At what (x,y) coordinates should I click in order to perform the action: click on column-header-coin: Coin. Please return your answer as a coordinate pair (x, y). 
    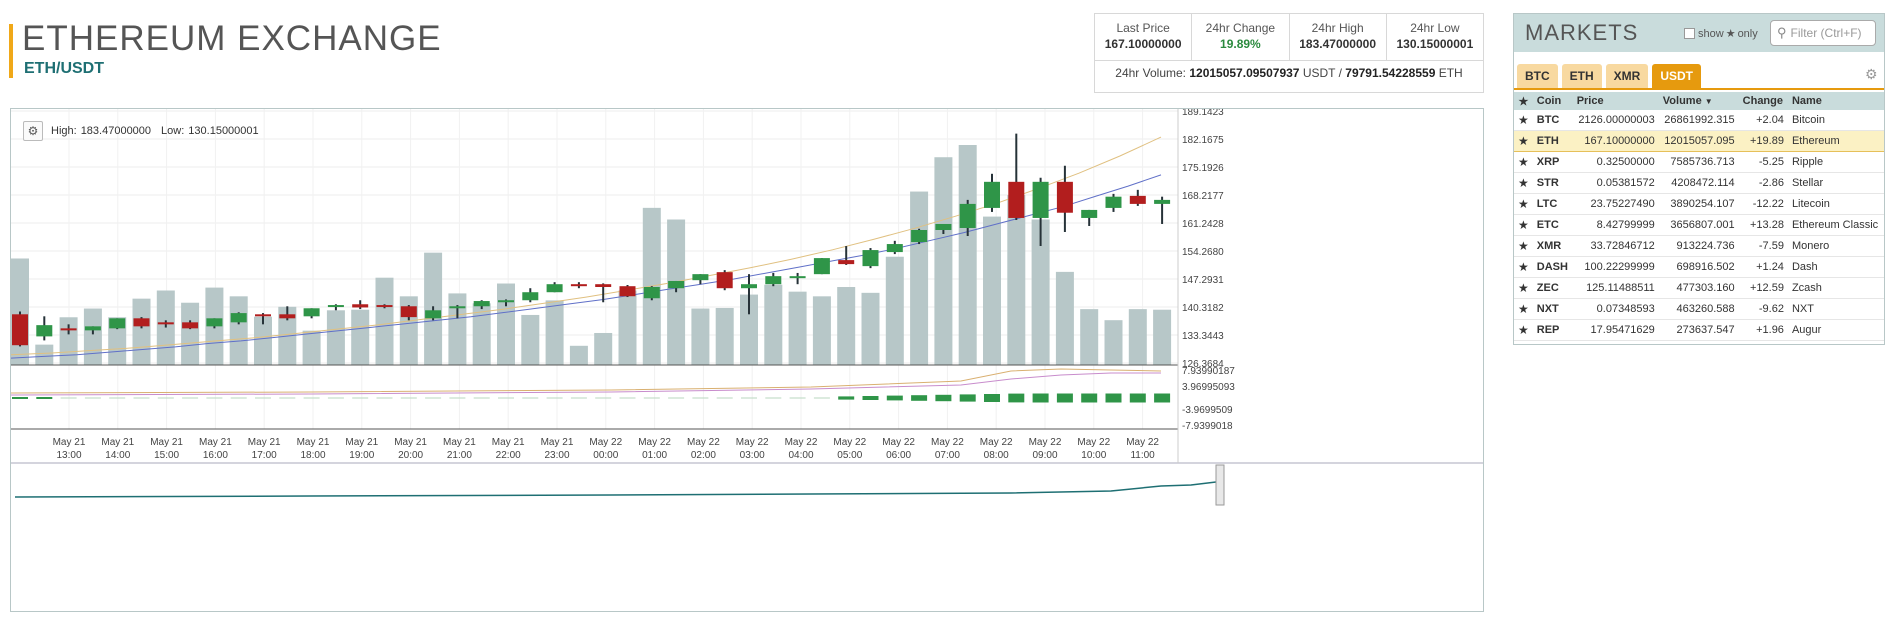
    Looking at the image, I should click on (1552, 101).